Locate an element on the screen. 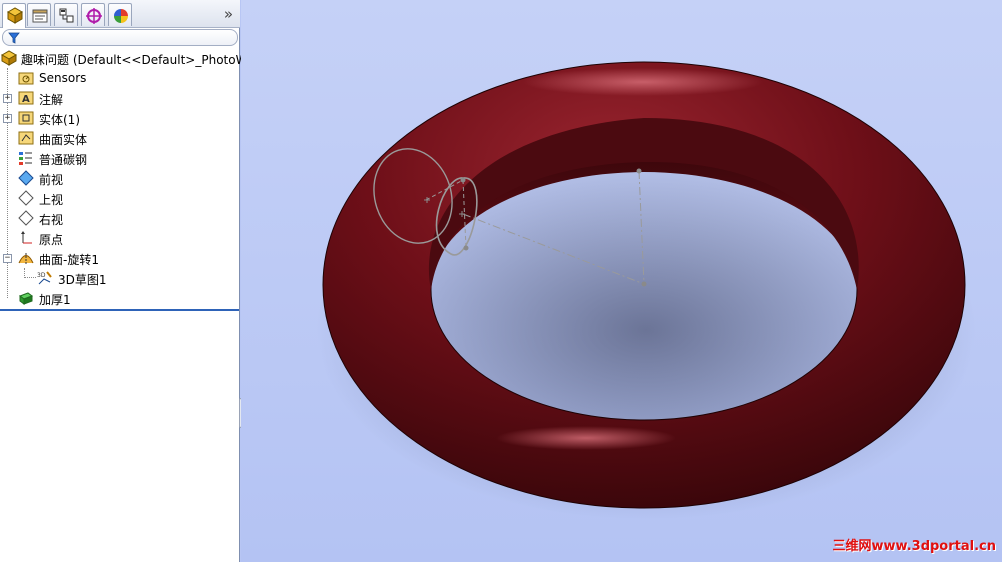 This screenshot has width=1002, height=562. dimxpert-manager-tab is located at coordinates (93, 14).